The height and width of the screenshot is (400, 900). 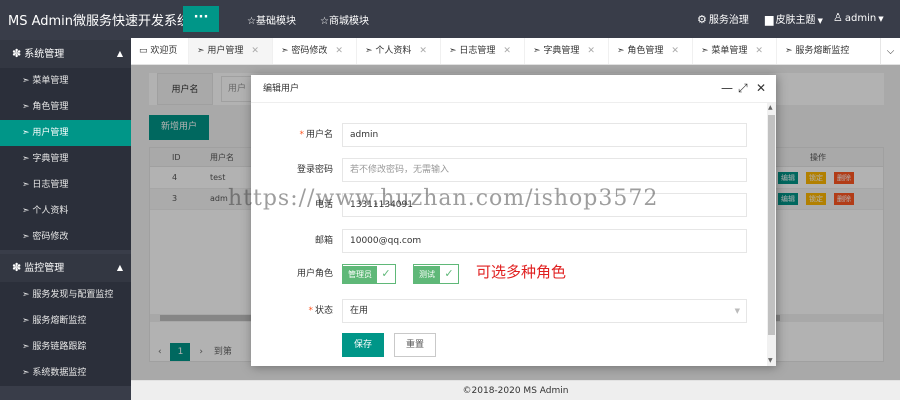 What do you see at coordinates (771, 225) in the screenshot?
I see `scrollbar-thumb` at bounding box center [771, 225].